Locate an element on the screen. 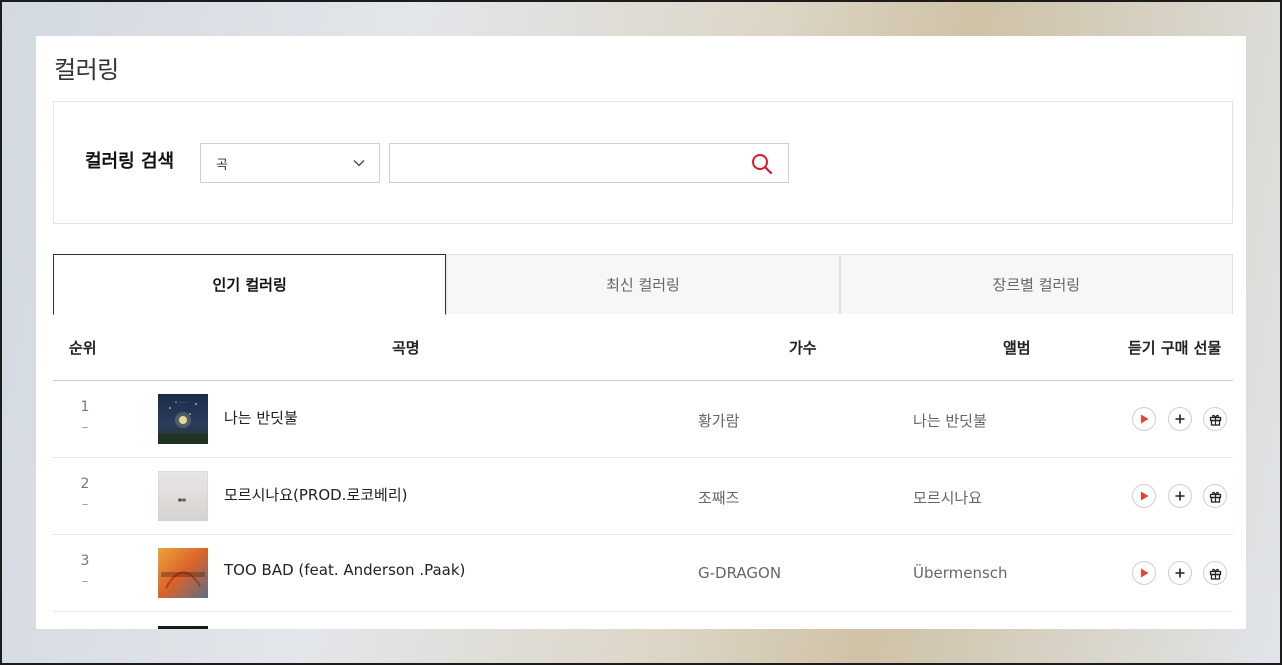  header-rank: 순위 is located at coordinates (83, 348).